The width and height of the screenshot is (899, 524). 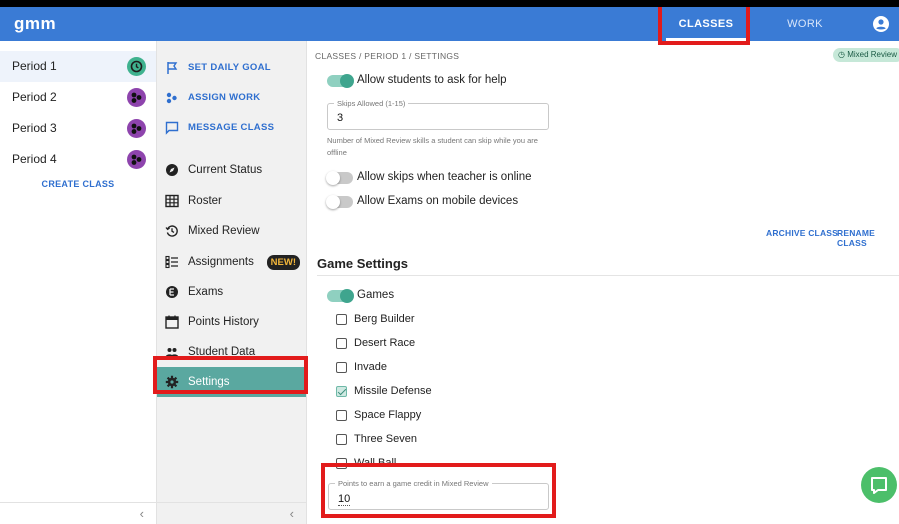 I want to click on missile-defense-label: Missile Defense, so click(x=393, y=391).